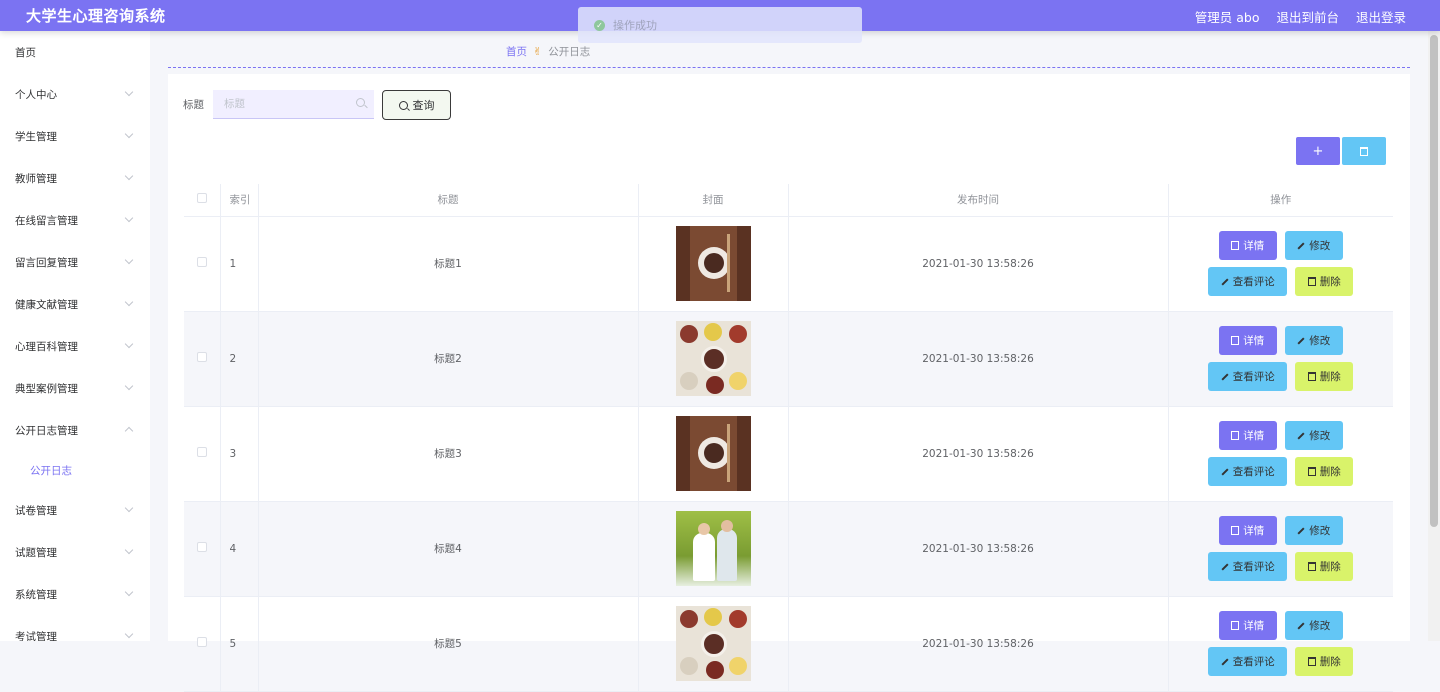 The height and width of the screenshot is (692, 1440). Describe the element at coordinates (96, 16) in the screenshot. I see `app-title: 大学生心理咨询系统` at that location.